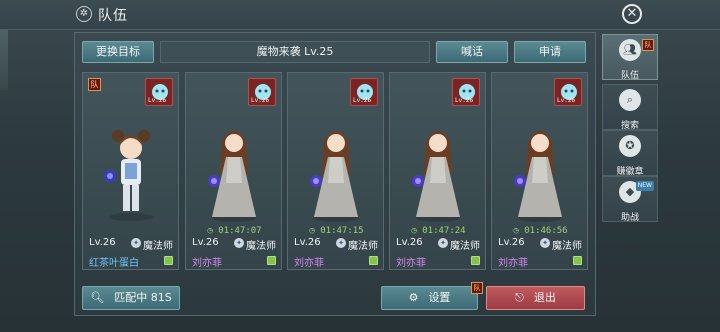  What do you see at coordinates (546, 231) in the screenshot?
I see `timer-value: 01:46:56` at bounding box center [546, 231].